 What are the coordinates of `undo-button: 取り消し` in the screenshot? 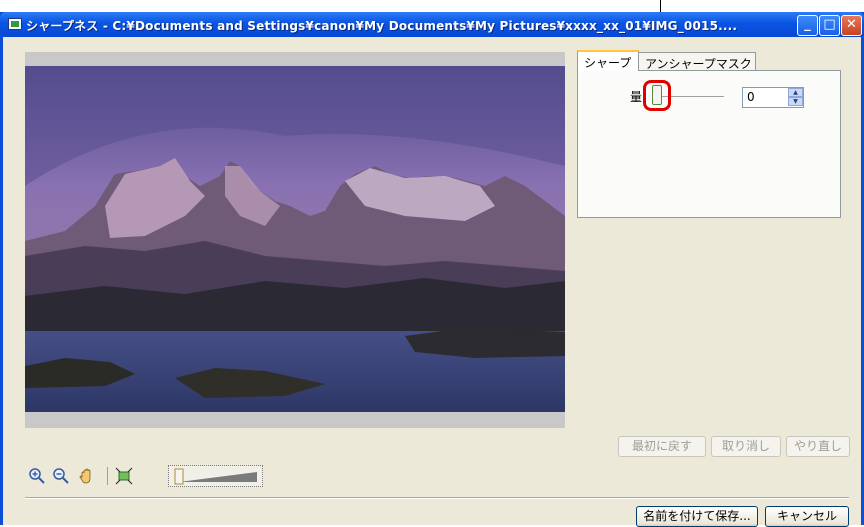 It's located at (746, 446).